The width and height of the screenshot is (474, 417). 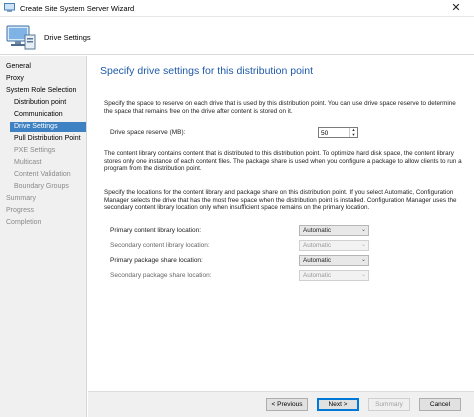 What do you see at coordinates (21, 37) in the screenshot?
I see `computer-wizard-icon` at bounding box center [21, 37].